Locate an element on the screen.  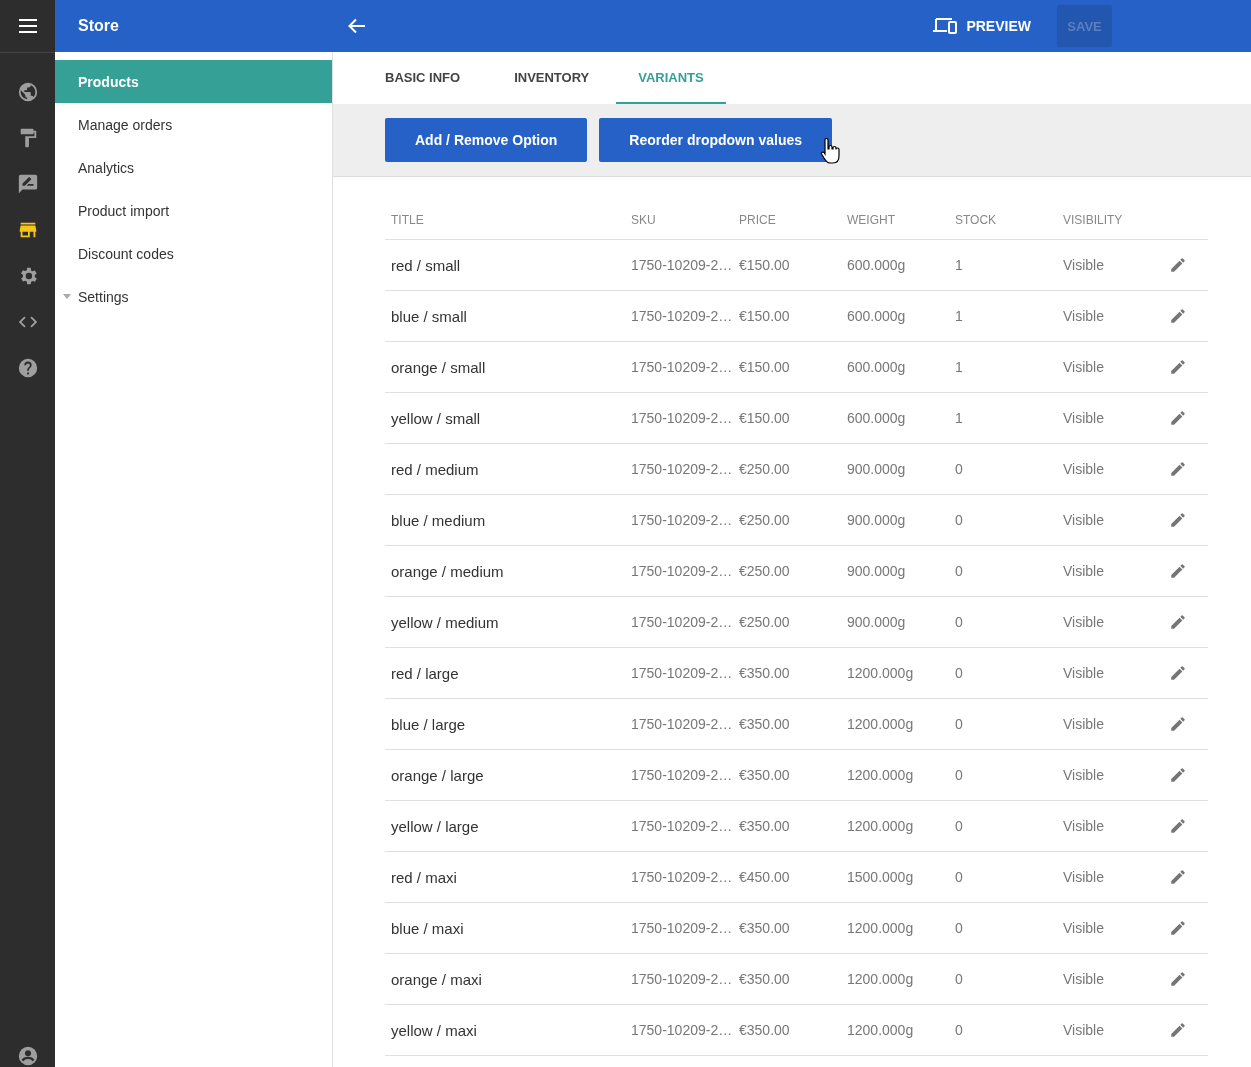
table-cell-text: orange / large is located at coordinates (437, 775).